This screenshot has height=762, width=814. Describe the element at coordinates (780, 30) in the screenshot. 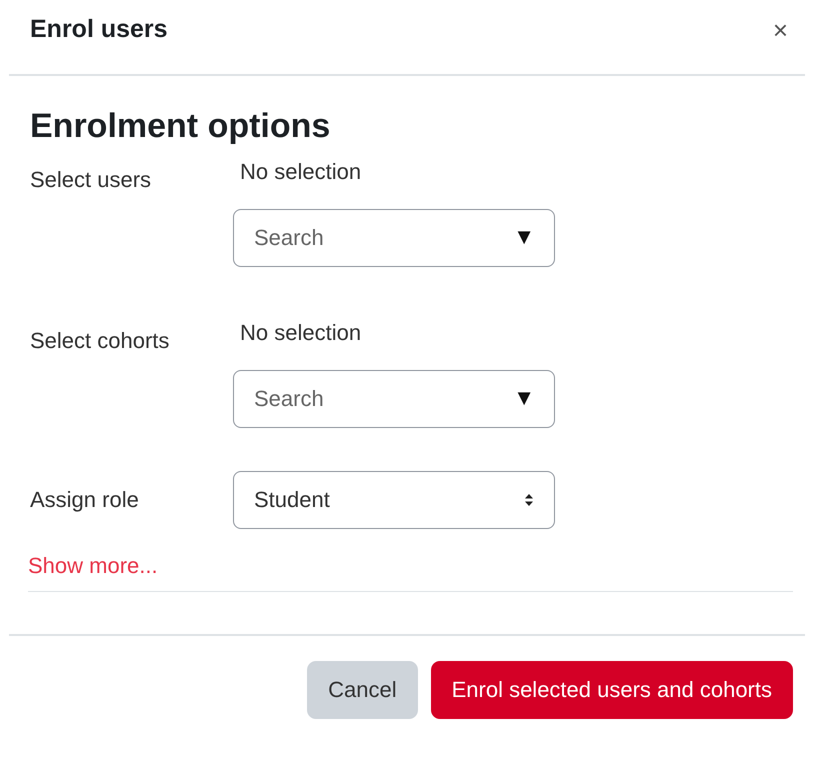

I see `close-button: ×` at that location.